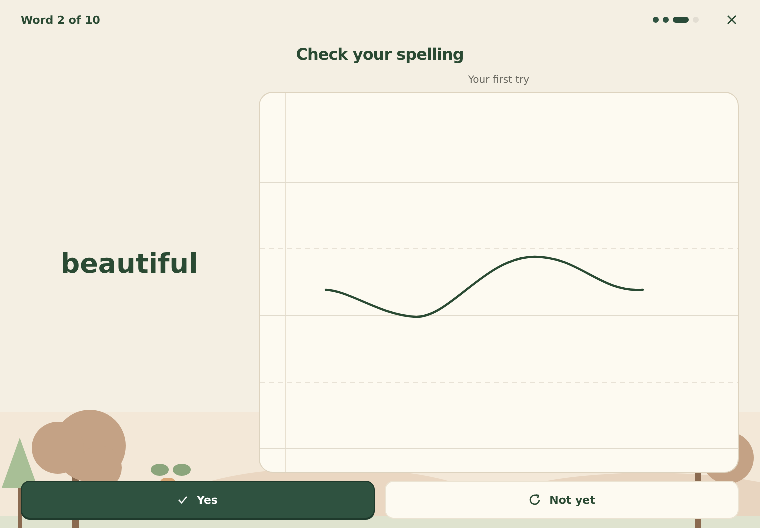  What do you see at coordinates (183, 500) in the screenshot?
I see `check-icon` at bounding box center [183, 500].